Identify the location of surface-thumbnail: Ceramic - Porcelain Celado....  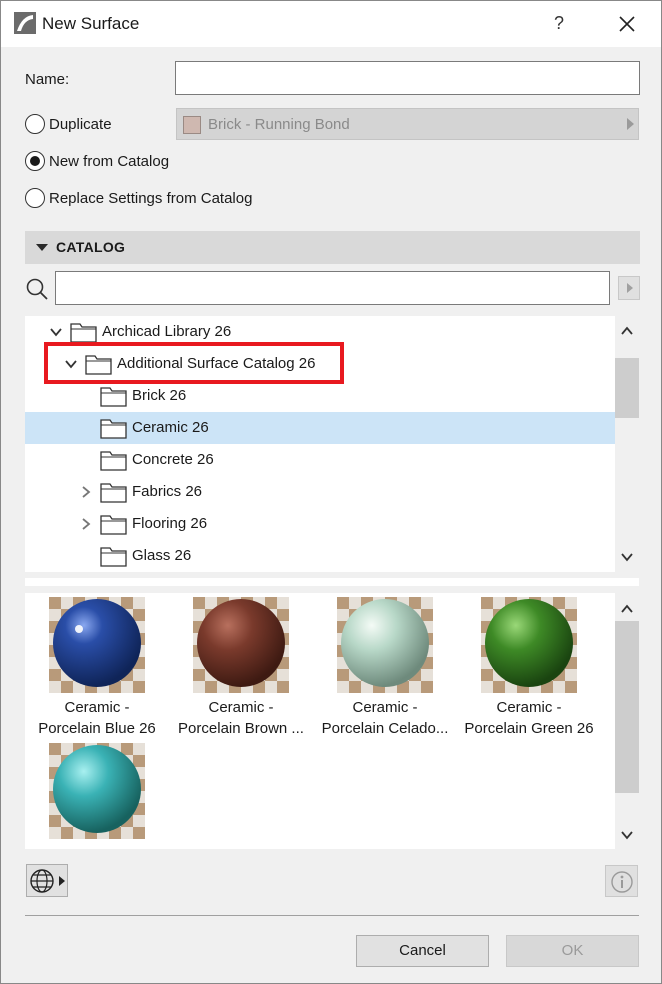
(385, 665).